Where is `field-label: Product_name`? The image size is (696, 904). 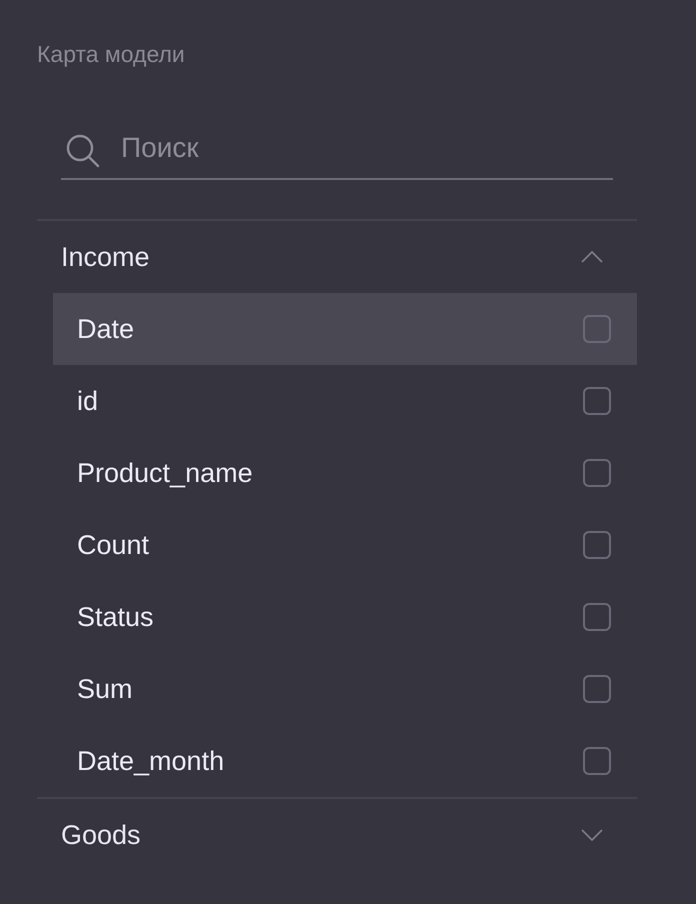 field-label: Product_name is located at coordinates (165, 473).